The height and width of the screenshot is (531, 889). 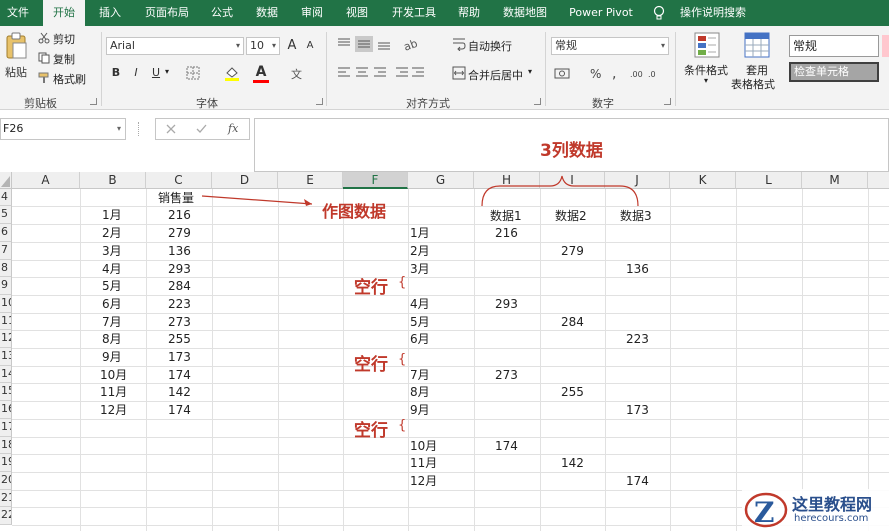 I want to click on col-header-b: B, so click(x=113, y=180).